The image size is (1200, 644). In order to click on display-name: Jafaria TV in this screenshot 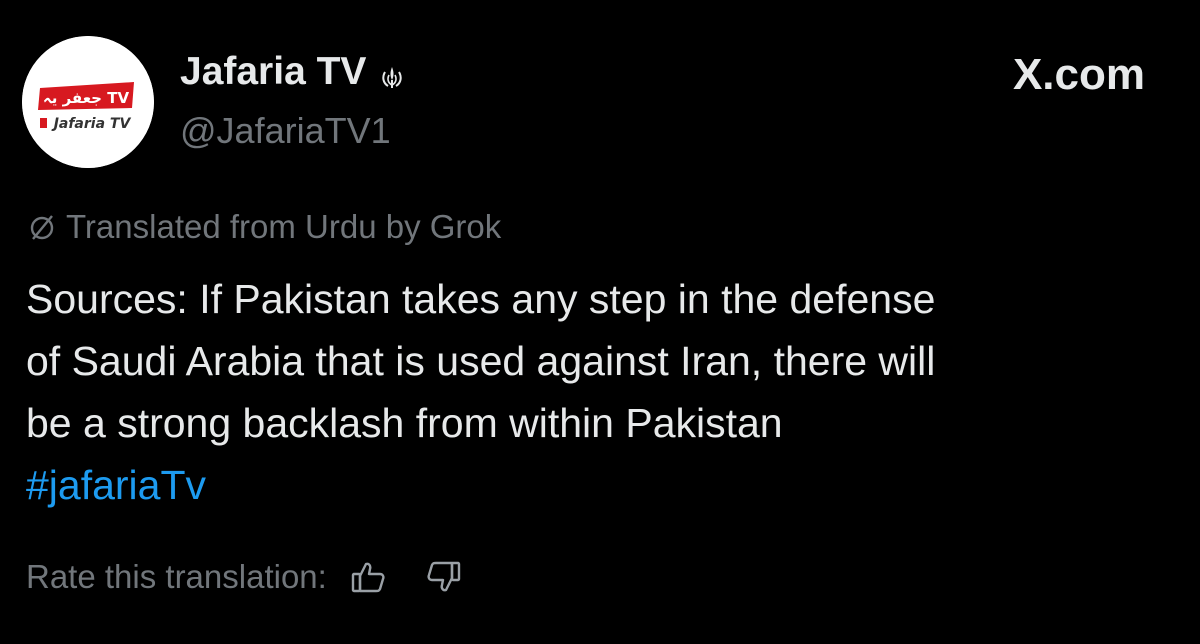, I will do `click(293, 72)`.